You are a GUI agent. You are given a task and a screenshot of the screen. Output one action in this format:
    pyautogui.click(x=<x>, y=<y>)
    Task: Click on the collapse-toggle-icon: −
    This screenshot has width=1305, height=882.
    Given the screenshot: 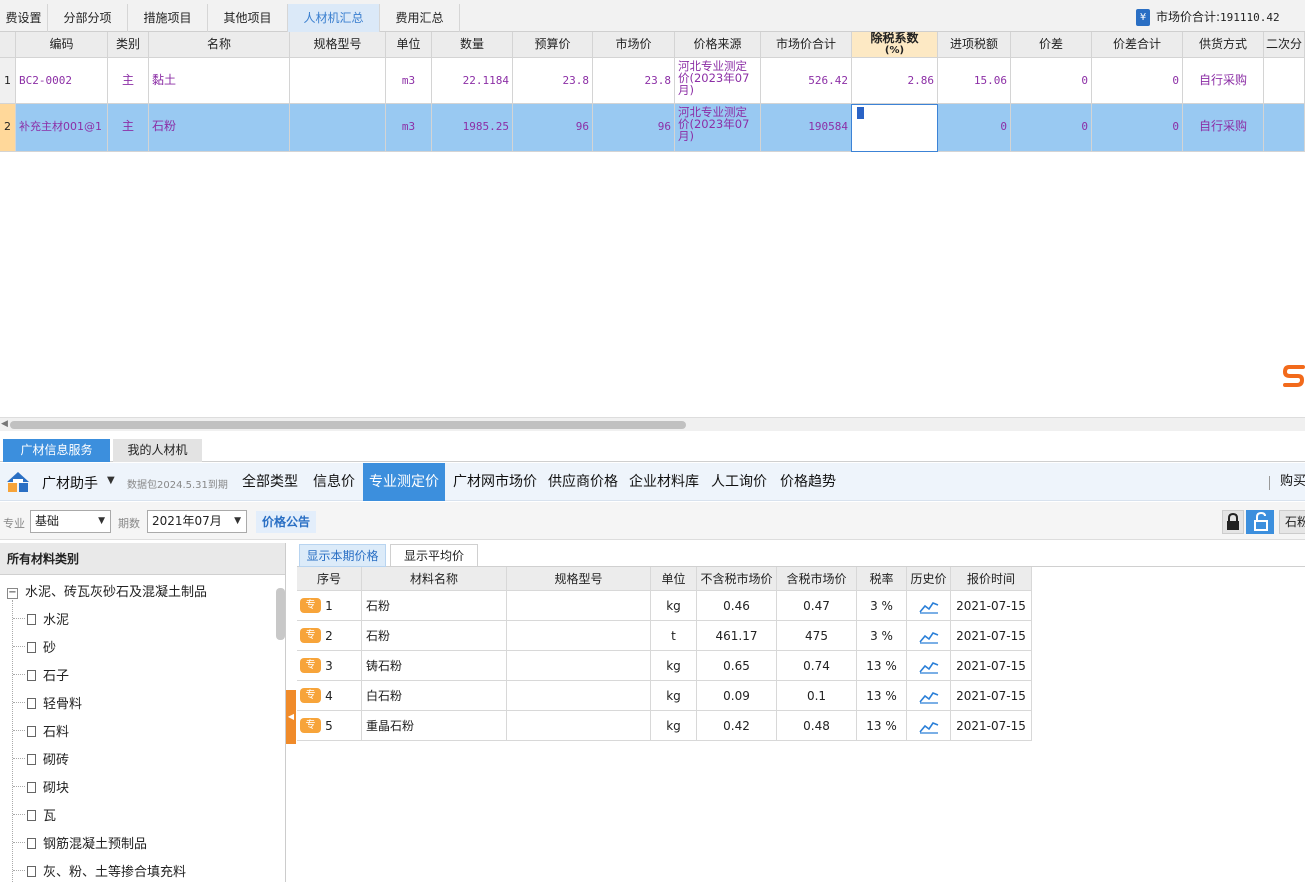 What is the action you would take?
    pyautogui.click(x=12, y=593)
    